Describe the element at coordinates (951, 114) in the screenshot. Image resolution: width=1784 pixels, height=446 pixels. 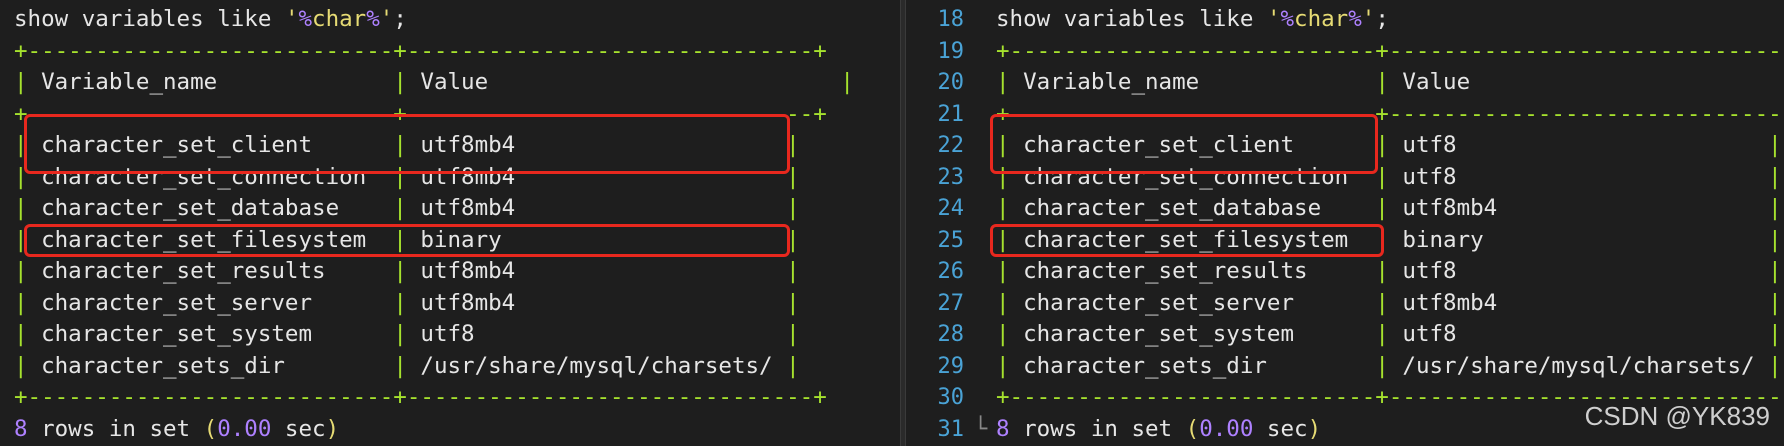
I see `line-number: 21` at that location.